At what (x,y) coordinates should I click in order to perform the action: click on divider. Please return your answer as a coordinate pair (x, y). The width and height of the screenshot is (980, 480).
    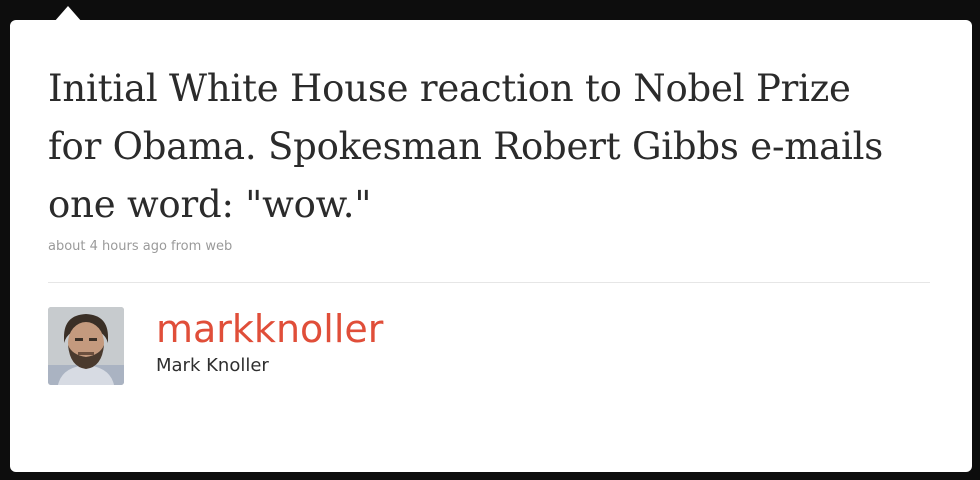
    Looking at the image, I should click on (489, 282).